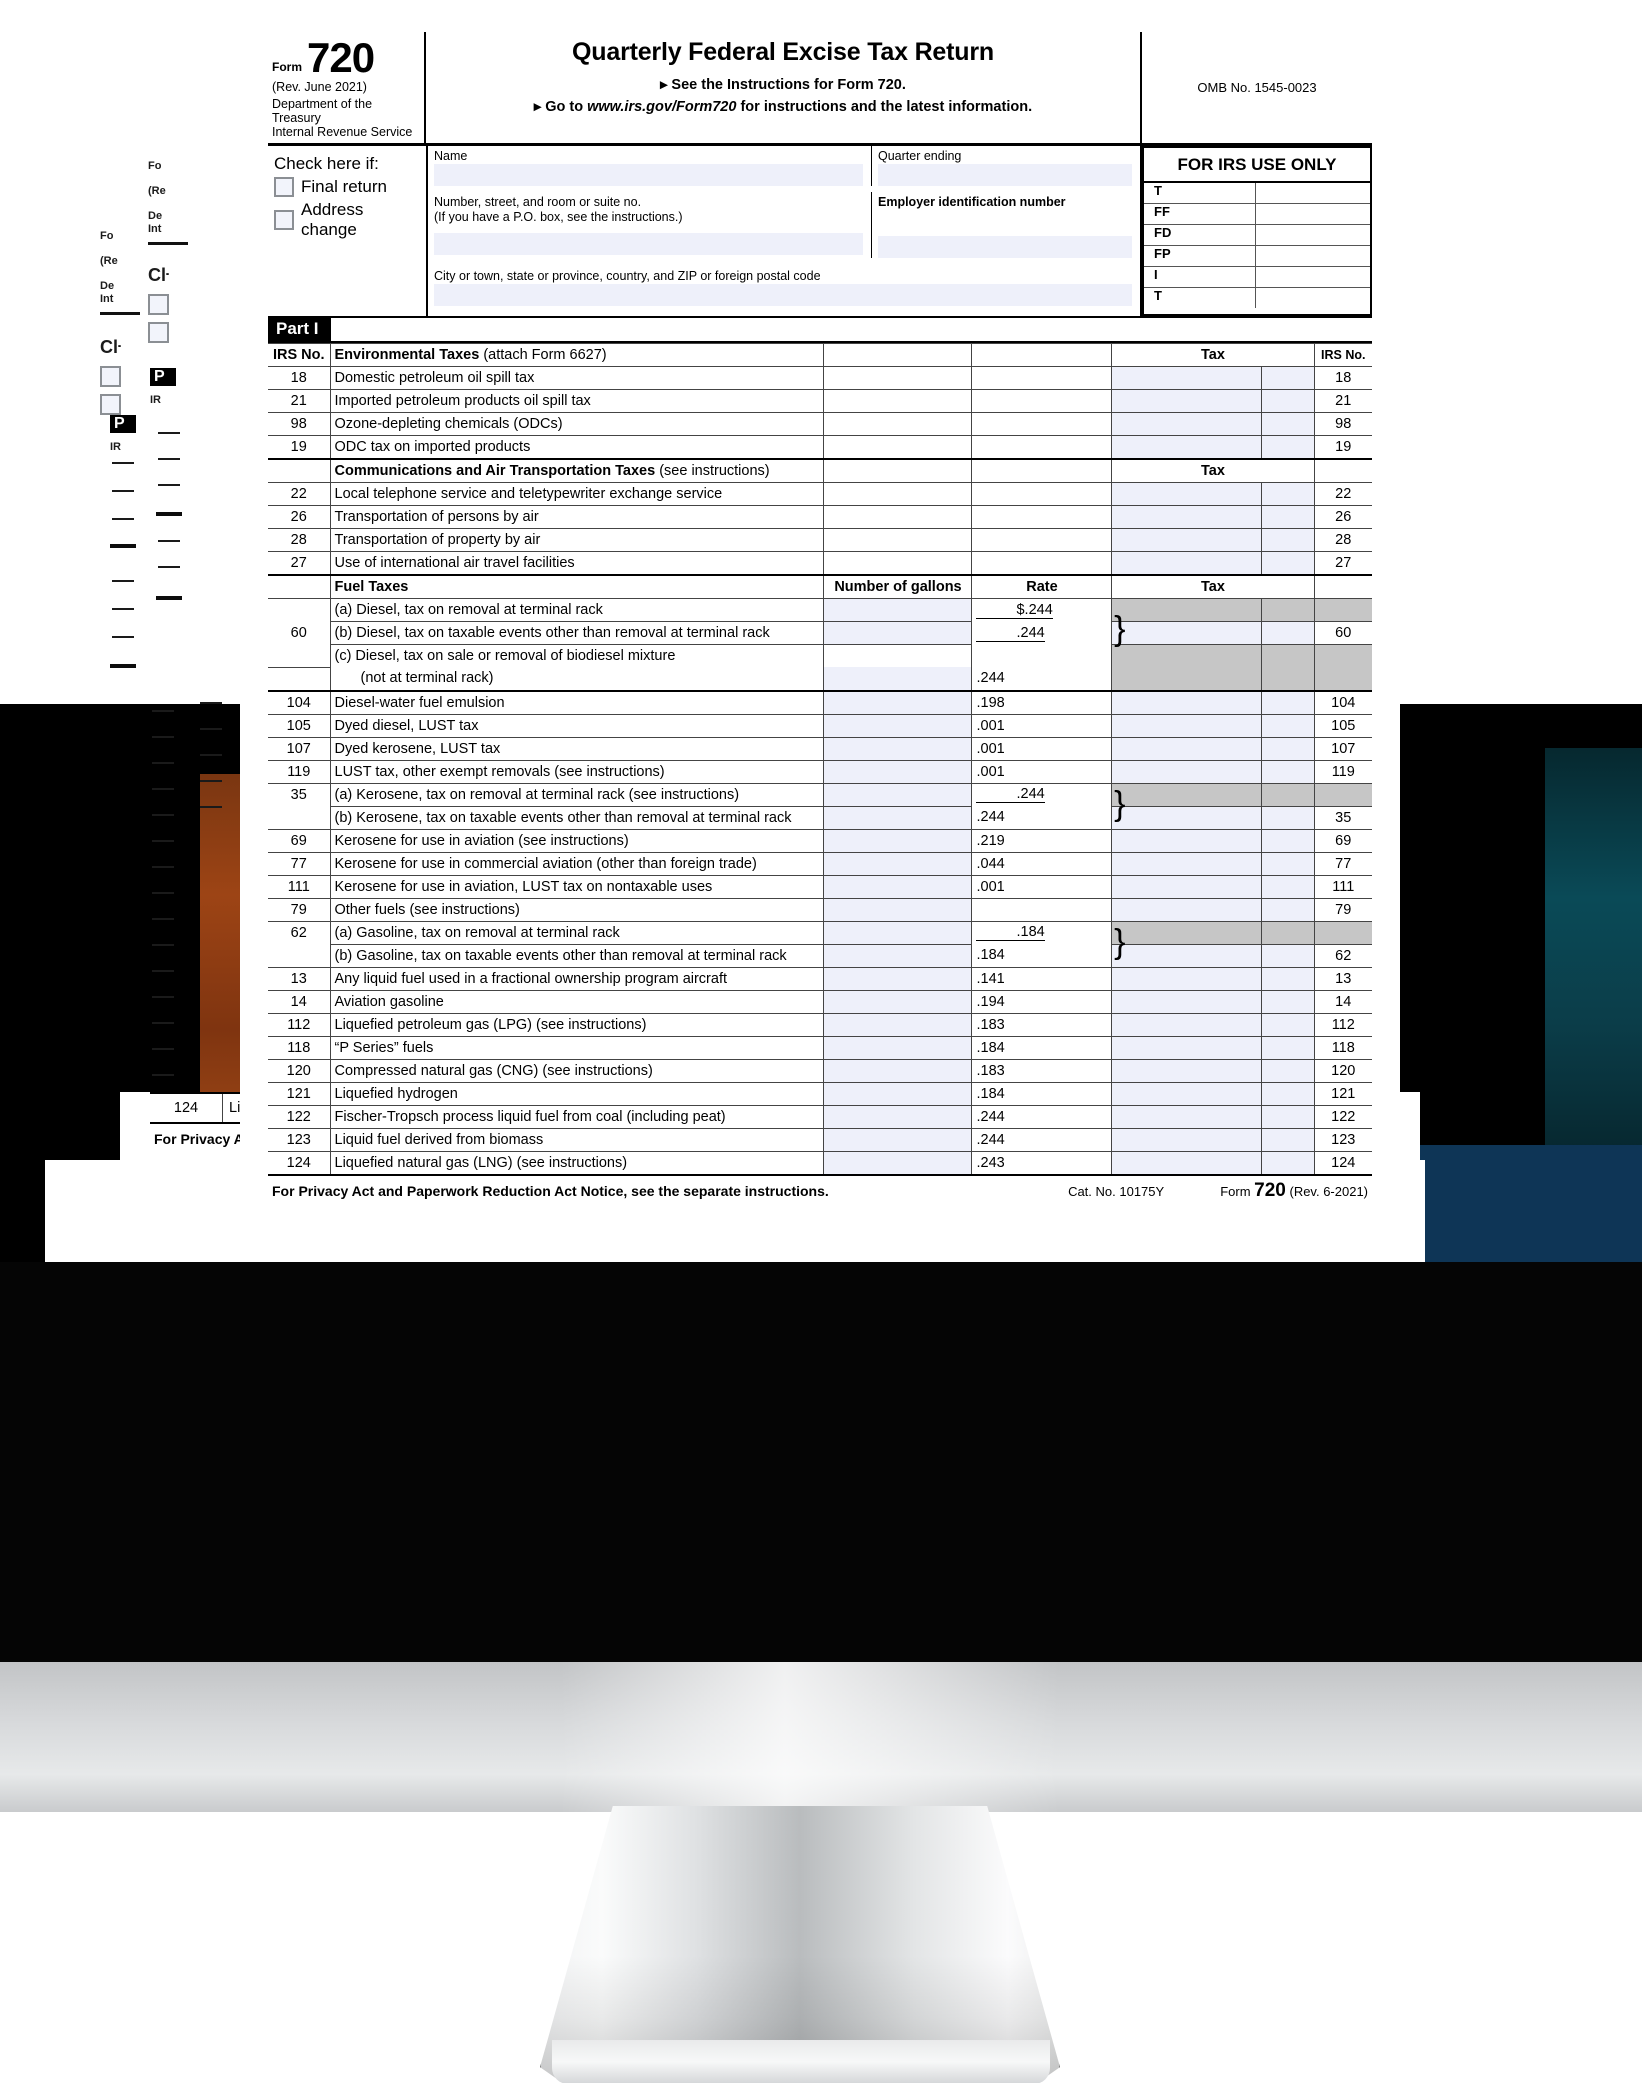 The image size is (1642, 2083). What do you see at coordinates (783, 295) in the screenshot?
I see `city-input` at bounding box center [783, 295].